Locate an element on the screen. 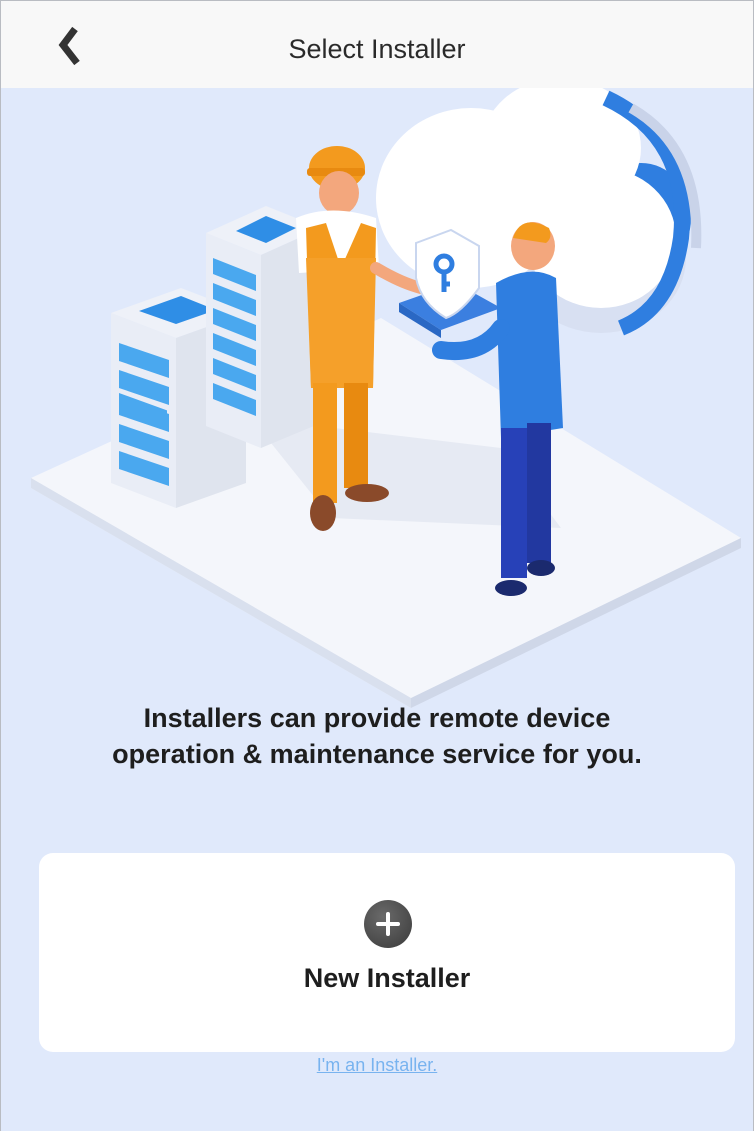  im-an-installer-link: I'm an Installer. is located at coordinates (377, 1065).